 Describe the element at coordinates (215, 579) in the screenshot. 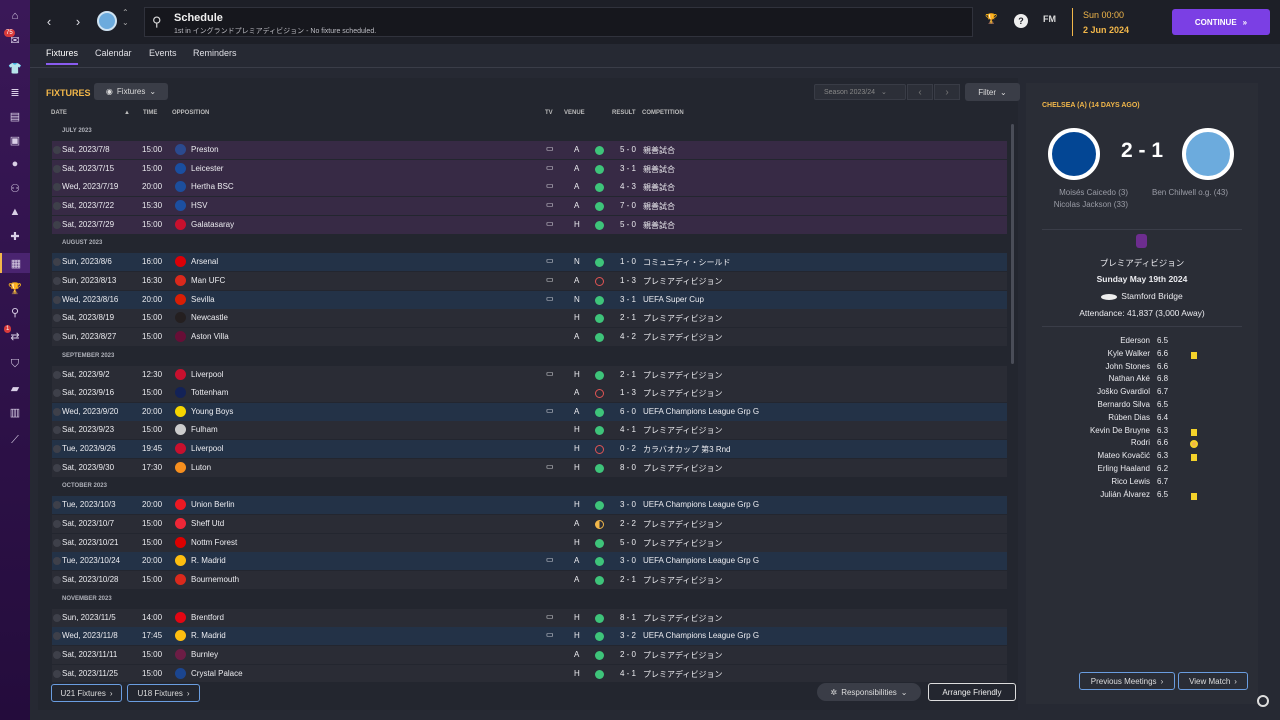

I see `opponent-name: Bournemouth` at that location.